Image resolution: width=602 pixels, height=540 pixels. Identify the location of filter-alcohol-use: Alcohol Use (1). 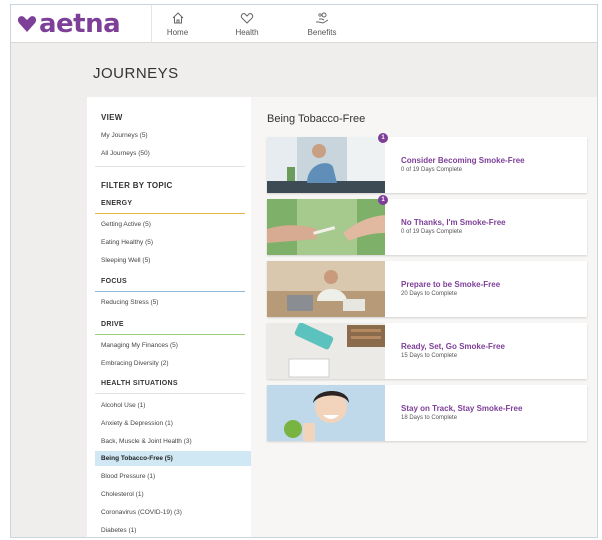
(123, 405).